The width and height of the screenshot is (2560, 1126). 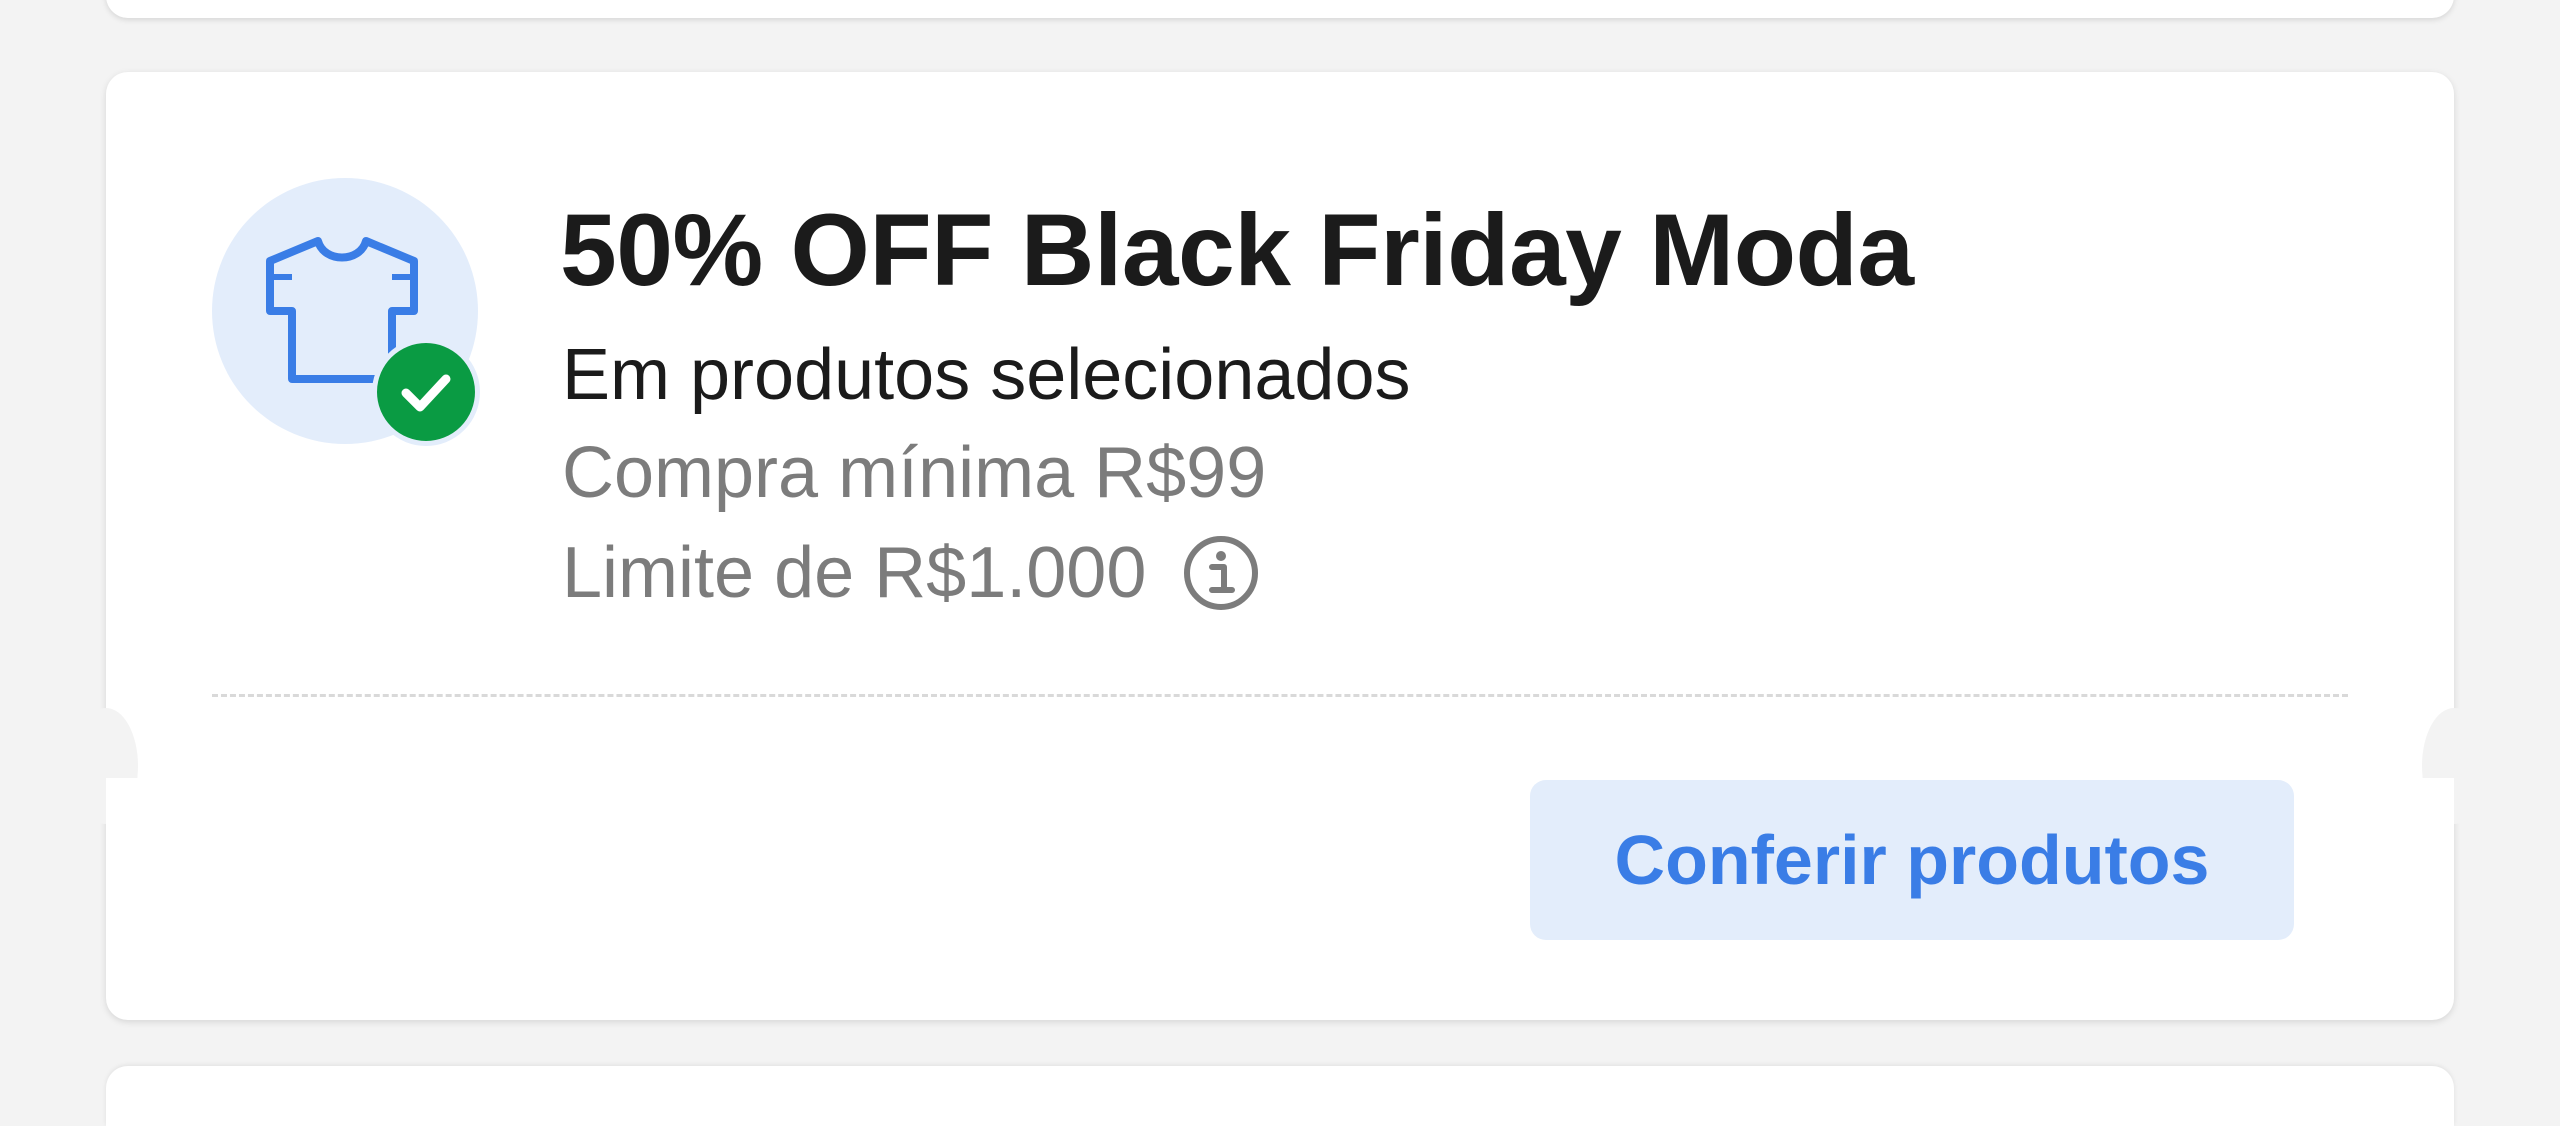 What do you see at coordinates (986, 375) in the screenshot?
I see `coupon-subtitle: Em produtos selecionados` at bounding box center [986, 375].